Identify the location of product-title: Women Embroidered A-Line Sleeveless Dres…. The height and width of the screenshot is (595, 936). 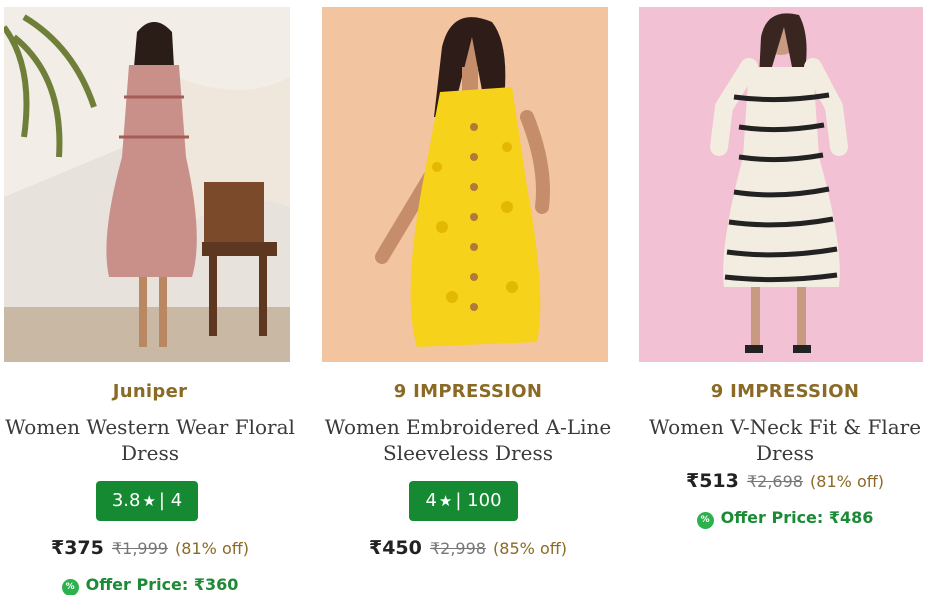
(468, 440).